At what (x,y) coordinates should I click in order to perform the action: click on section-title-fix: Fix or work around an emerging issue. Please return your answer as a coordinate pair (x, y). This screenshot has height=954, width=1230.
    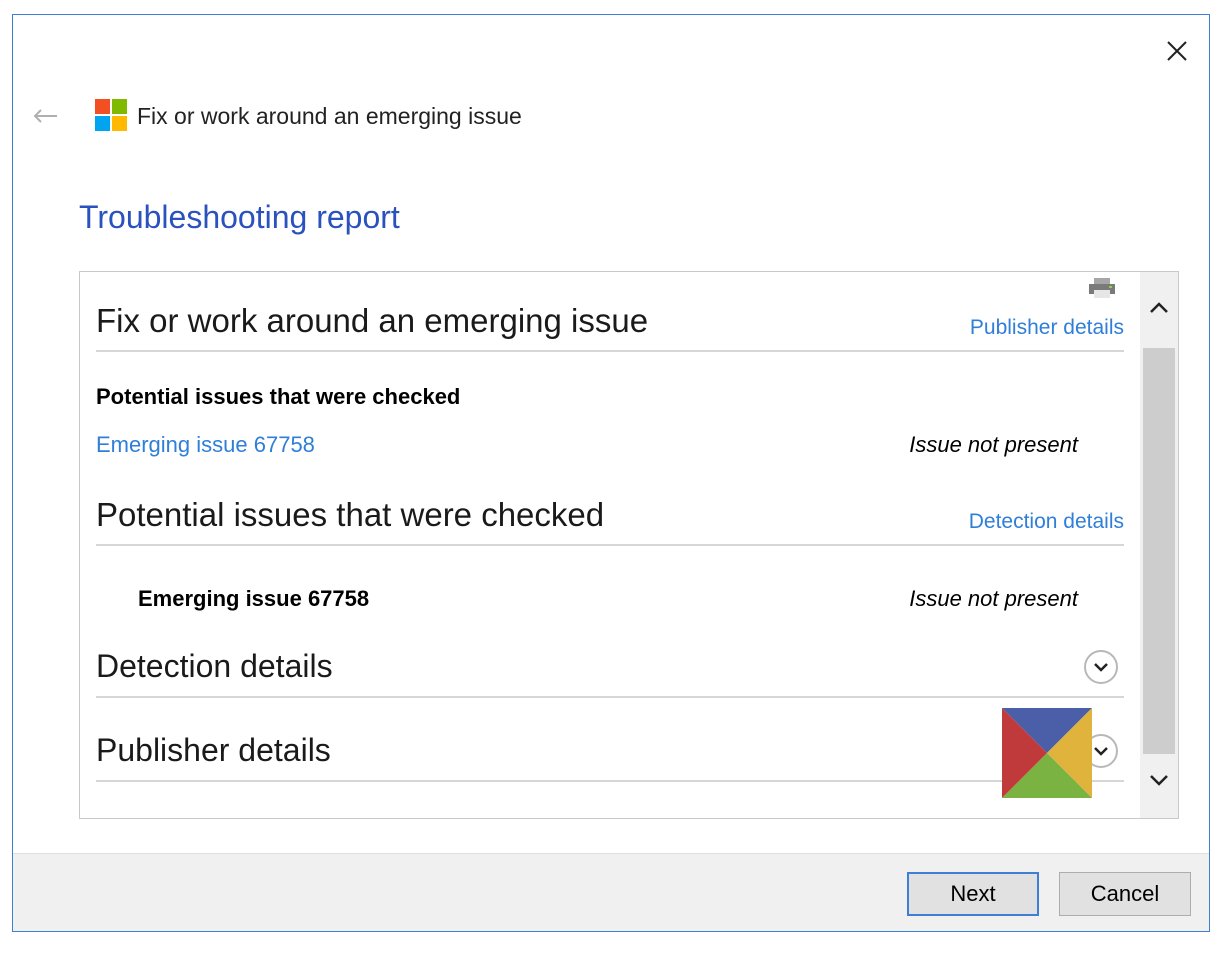
    Looking at the image, I should click on (372, 320).